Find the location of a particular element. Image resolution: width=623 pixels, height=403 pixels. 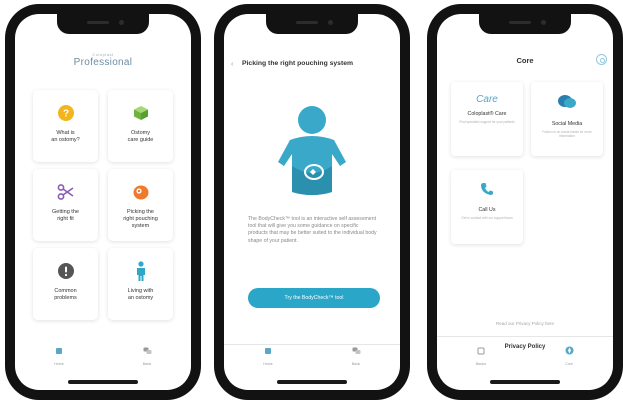

tile-getting-right-fit: Getting the right fit is located at coordinates (65, 205).